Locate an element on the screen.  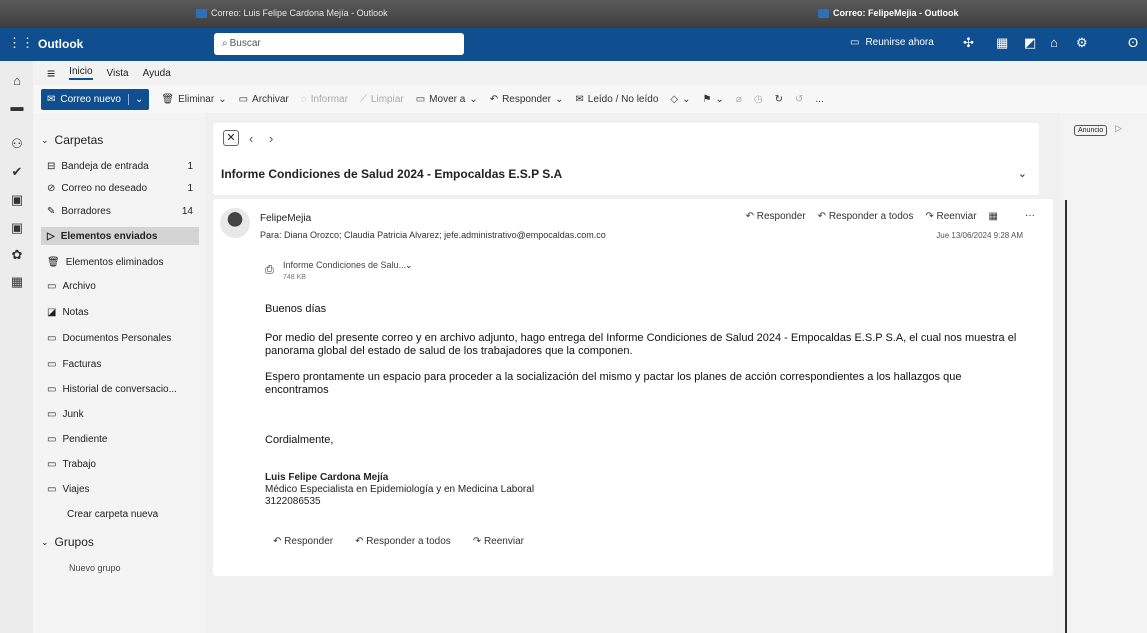
folder-pending: ▭ Pendiente is located at coordinates (122, 439).